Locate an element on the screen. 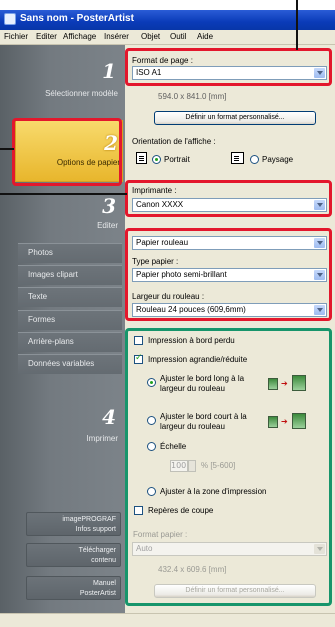 This screenshot has width=335, height=627. imageprograf-info-button: imagePROGRAF Infos support is located at coordinates (73, 524).